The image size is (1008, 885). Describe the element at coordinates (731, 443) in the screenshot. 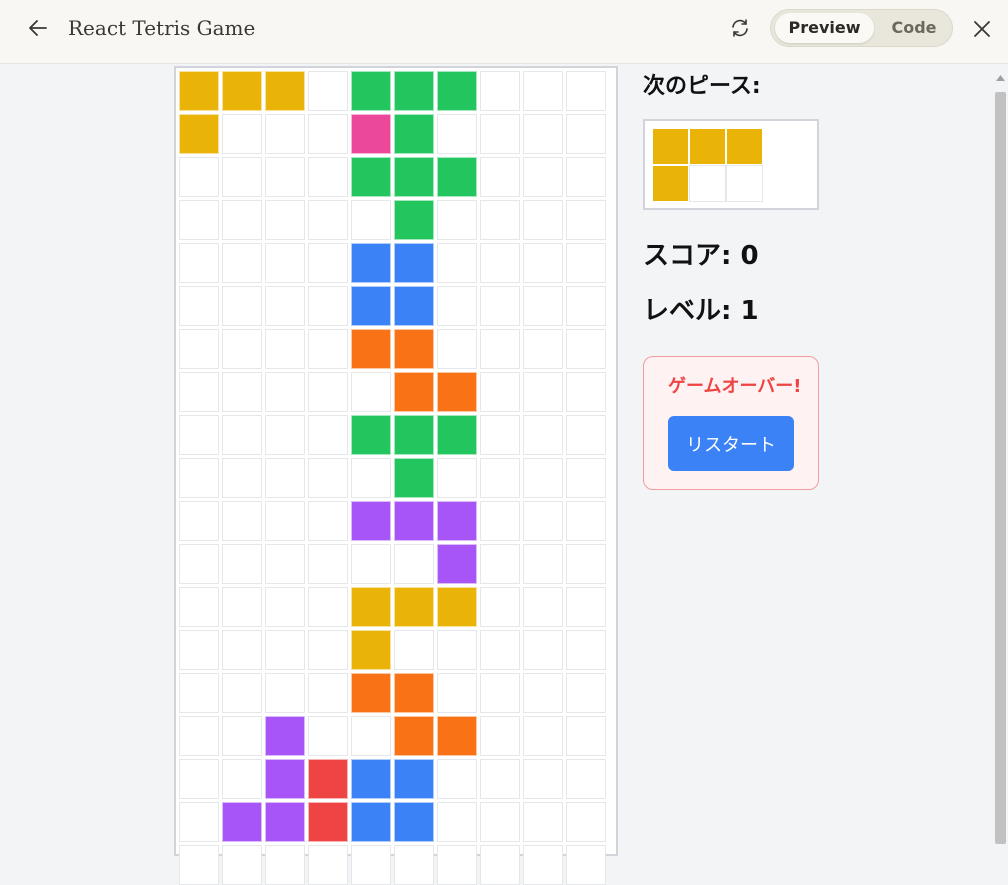

I see `restart-button: リスタート` at that location.